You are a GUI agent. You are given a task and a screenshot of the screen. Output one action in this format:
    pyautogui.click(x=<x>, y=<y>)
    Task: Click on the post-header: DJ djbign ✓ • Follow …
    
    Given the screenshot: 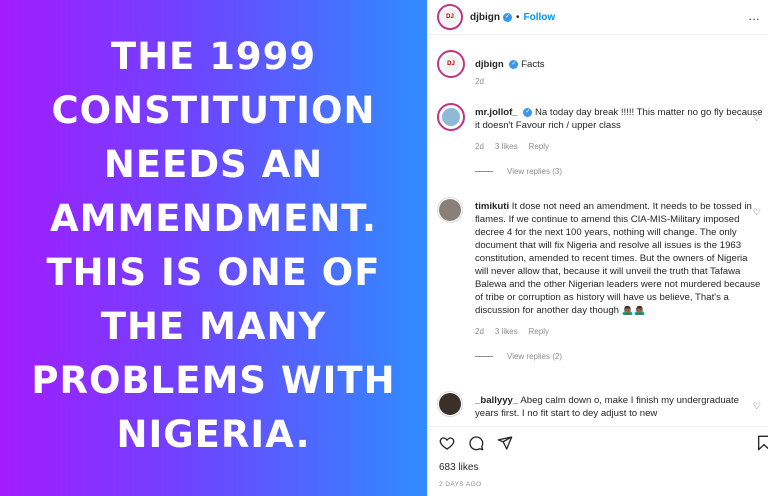 What is the action you would take?
    pyautogui.click(x=598, y=17)
    